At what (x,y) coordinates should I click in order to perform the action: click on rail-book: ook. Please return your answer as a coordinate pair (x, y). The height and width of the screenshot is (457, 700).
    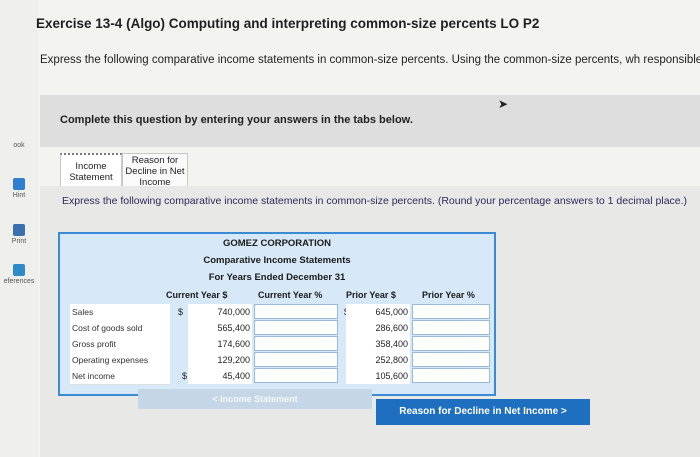
    Looking at the image, I should click on (19, 145).